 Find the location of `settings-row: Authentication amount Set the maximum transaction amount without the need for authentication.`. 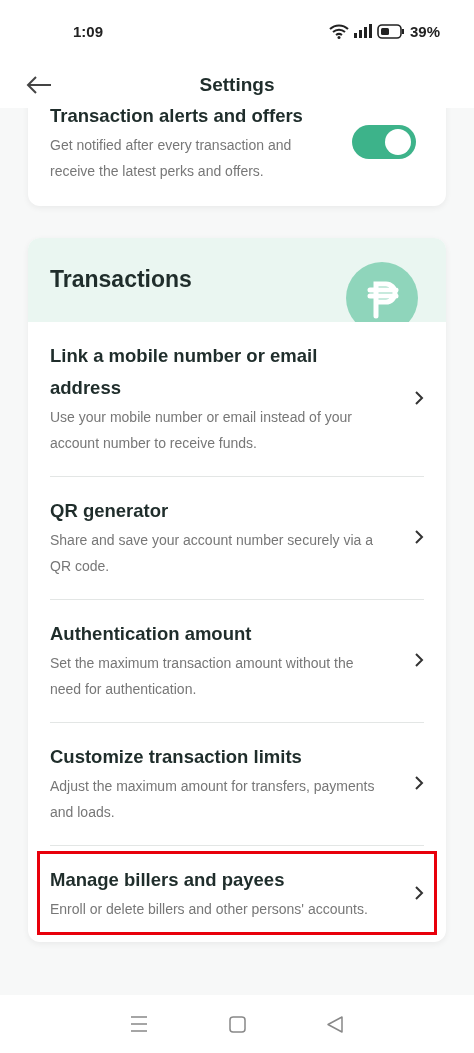

settings-row: Authentication amount Set the maximum transaction amount without the need for authentication. is located at coordinates (237, 661).